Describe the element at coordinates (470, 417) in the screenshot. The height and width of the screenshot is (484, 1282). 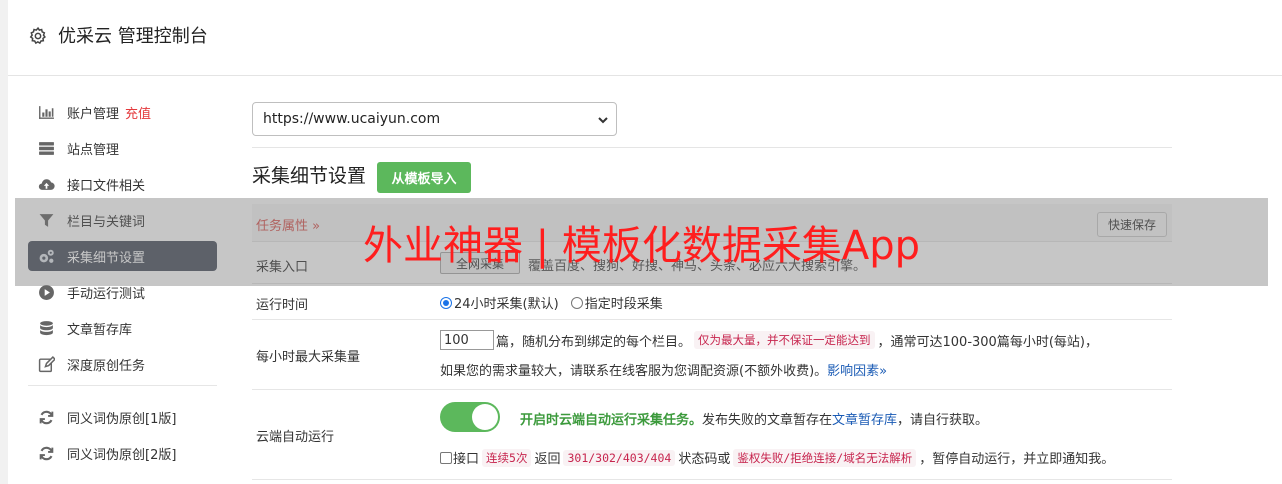
I see `cloud-auto-run-toggle` at that location.